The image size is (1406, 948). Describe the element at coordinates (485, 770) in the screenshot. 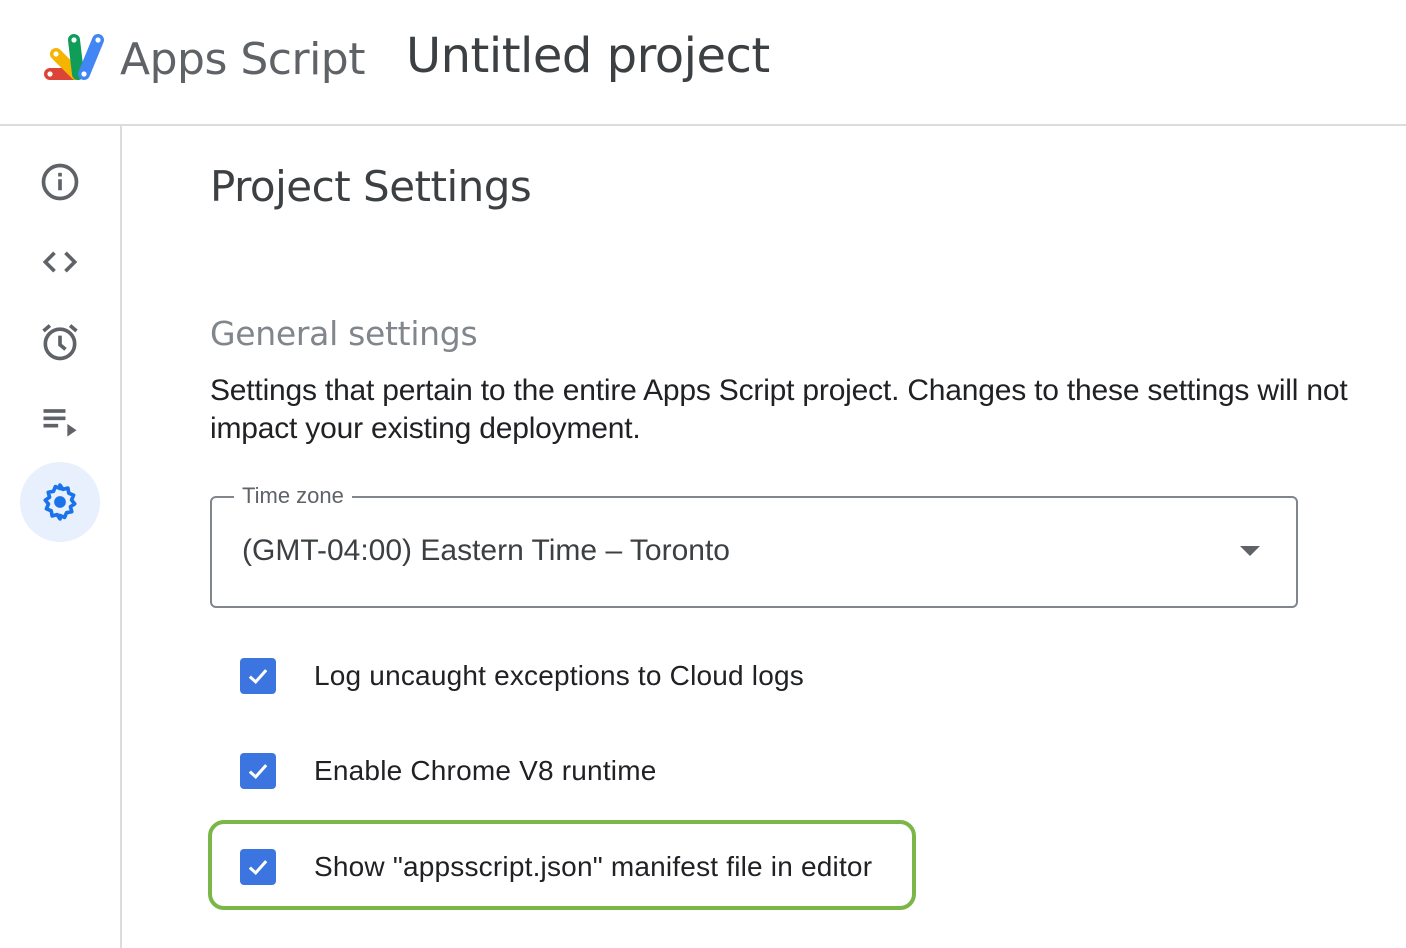

I see `v8-runtime-label: Enable Chrome V8 runtime` at that location.